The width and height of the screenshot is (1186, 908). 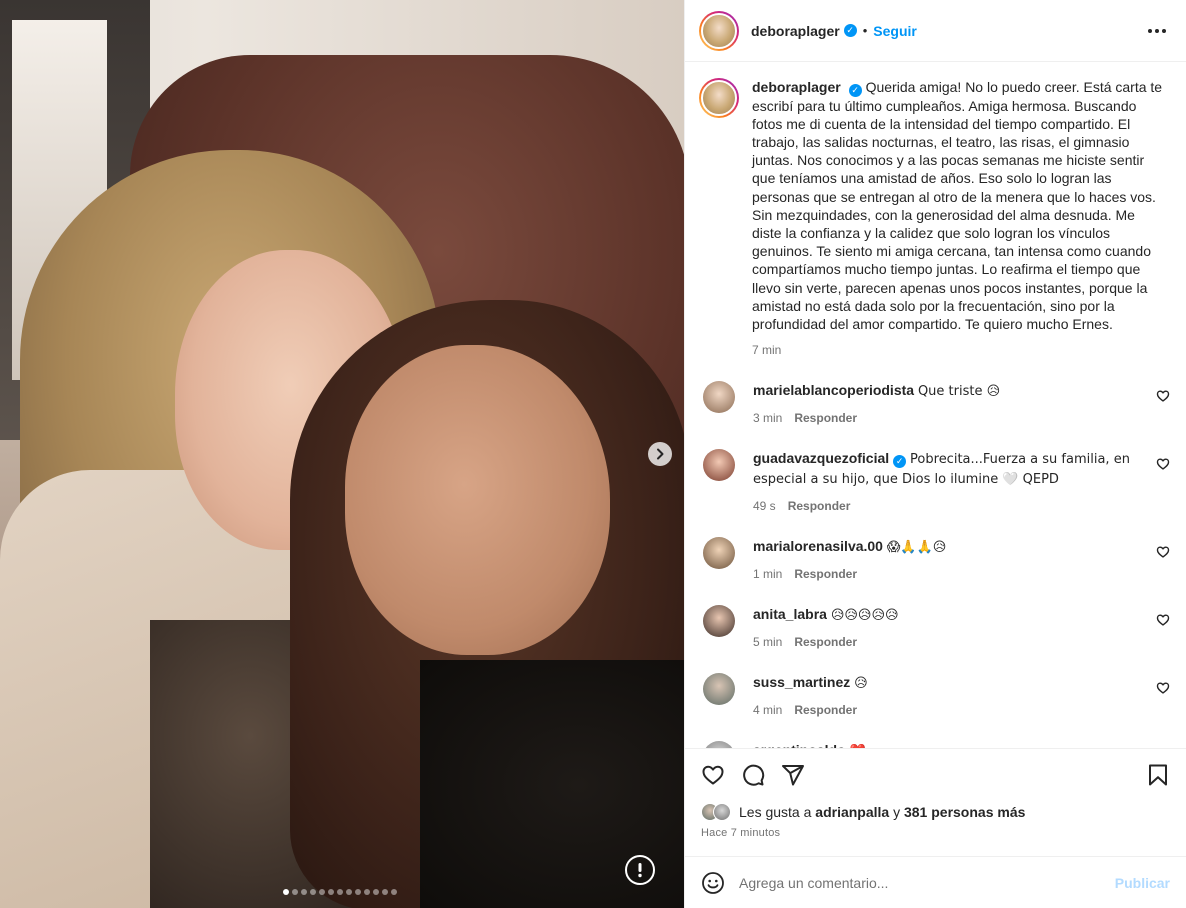 I want to click on share-icon, so click(x=793, y=775).